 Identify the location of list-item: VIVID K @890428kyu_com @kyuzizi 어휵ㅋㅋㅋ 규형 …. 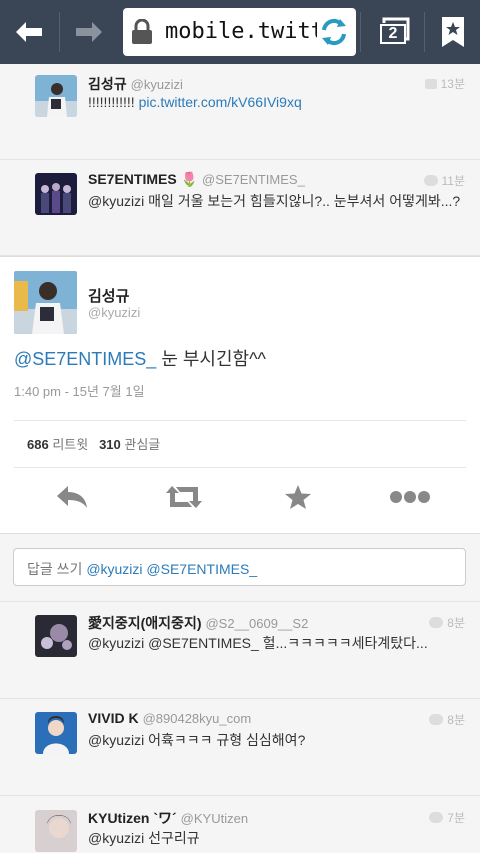
(240, 747).